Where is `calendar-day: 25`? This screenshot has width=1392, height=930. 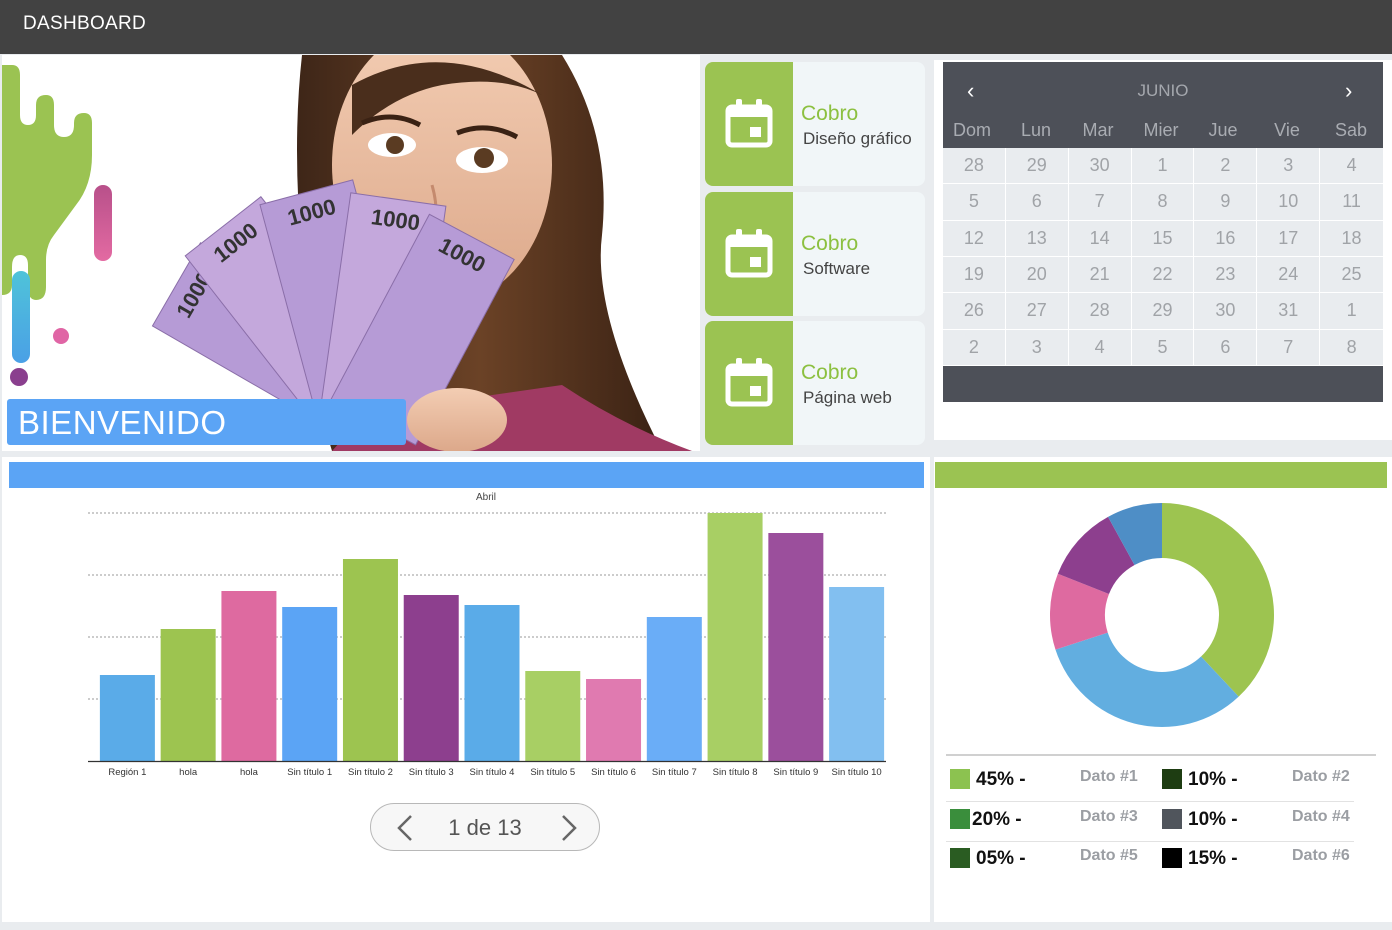
calendar-day: 25 is located at coordinates (1351, 275).